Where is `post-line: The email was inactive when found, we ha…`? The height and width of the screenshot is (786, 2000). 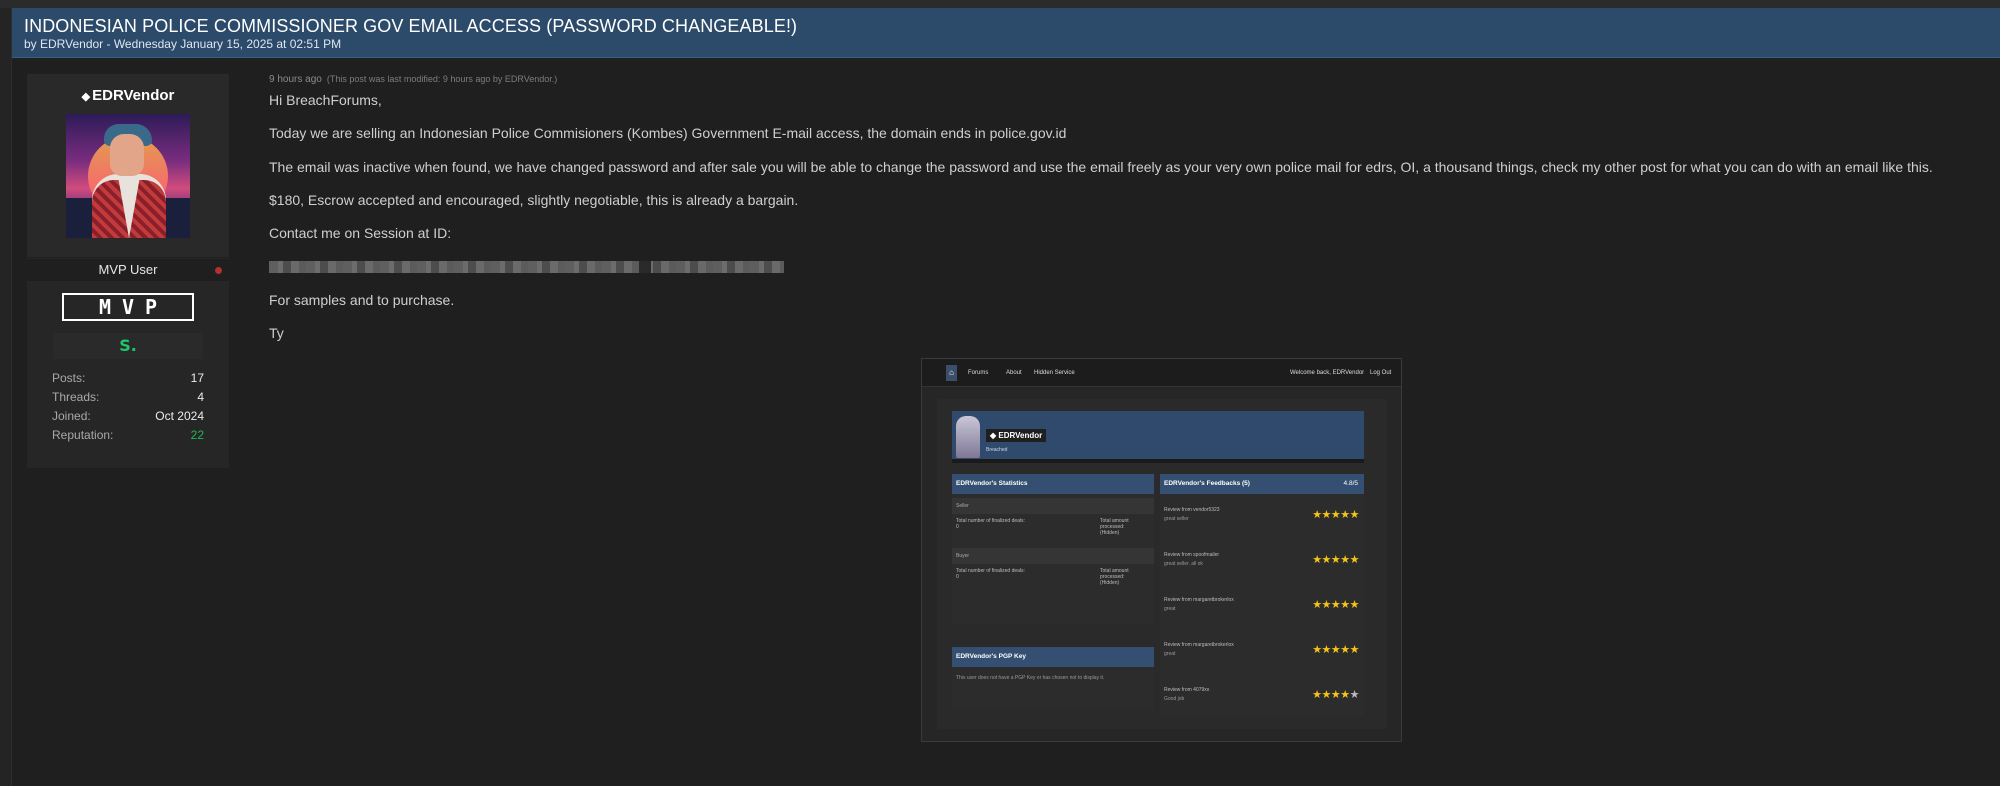
post-line: The email was inactive when found, we ha… is located at coordinates (1101, 167).